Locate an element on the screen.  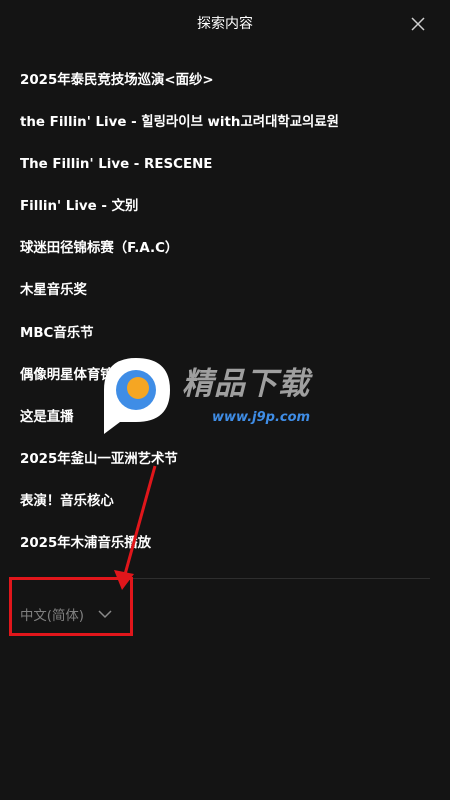
header: 探索内容 is located at coordinates (225, 22).